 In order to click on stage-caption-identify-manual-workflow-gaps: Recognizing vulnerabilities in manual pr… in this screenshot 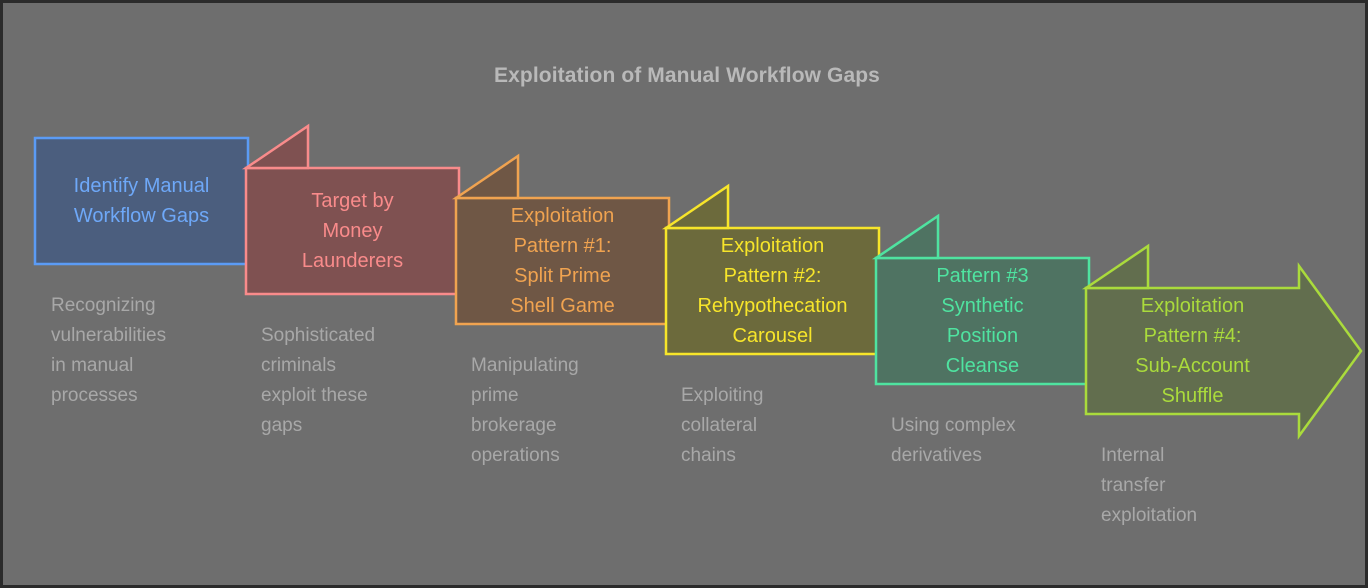, I will do `click(109, 350)`.